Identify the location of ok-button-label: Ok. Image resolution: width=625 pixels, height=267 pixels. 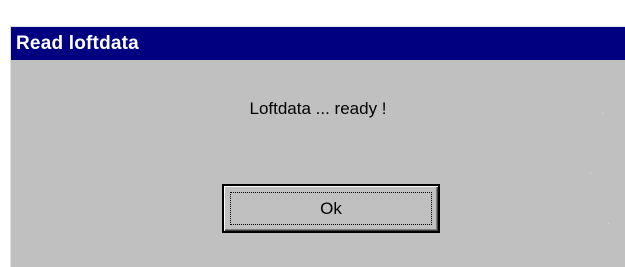
(331, 208).